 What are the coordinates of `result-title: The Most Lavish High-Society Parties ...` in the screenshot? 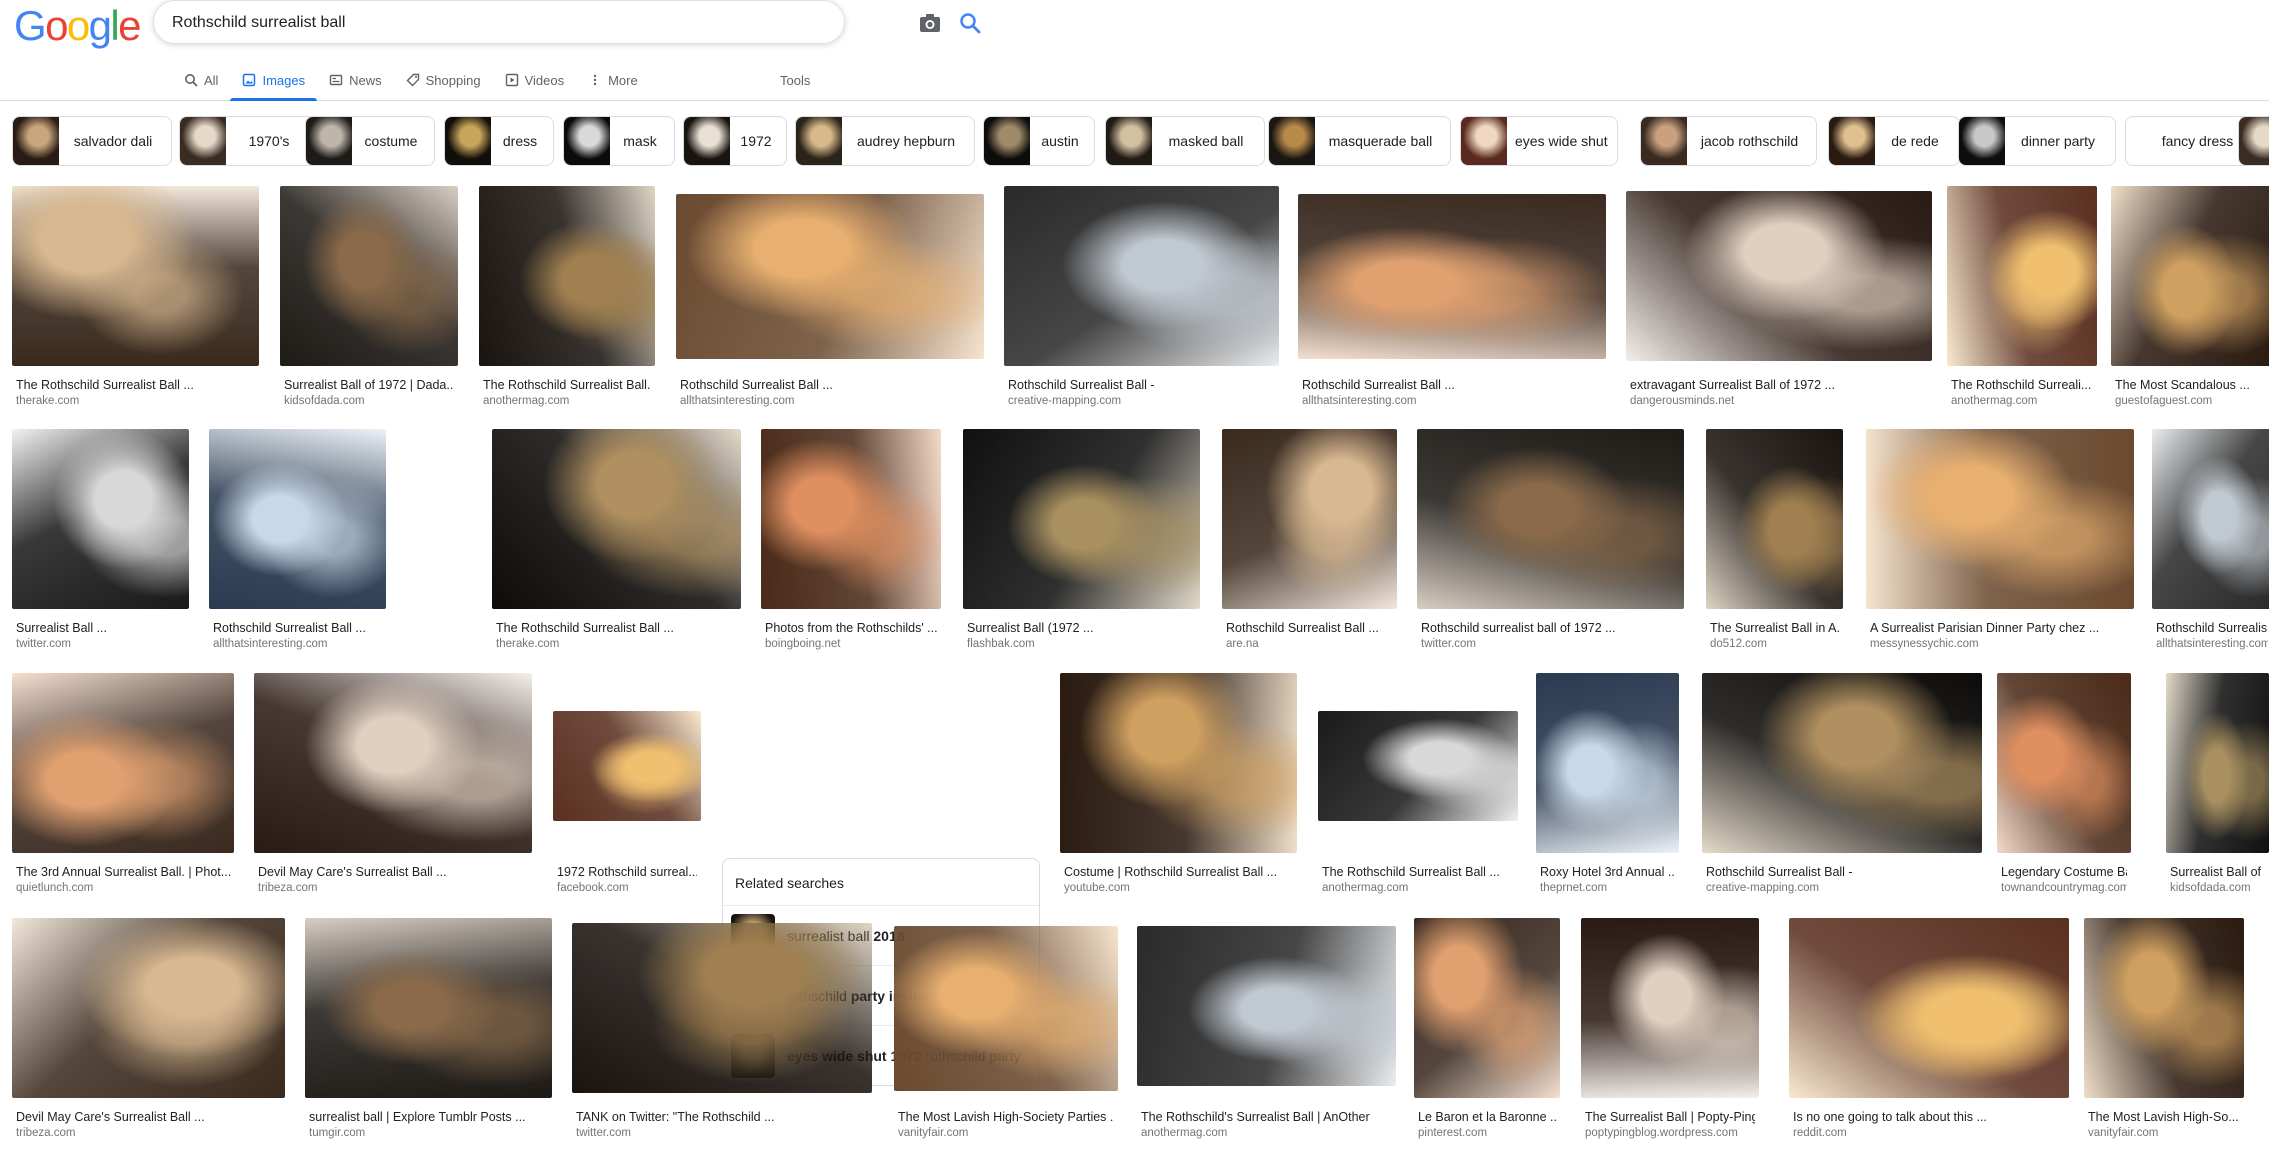 It's located at (1006, 1117).